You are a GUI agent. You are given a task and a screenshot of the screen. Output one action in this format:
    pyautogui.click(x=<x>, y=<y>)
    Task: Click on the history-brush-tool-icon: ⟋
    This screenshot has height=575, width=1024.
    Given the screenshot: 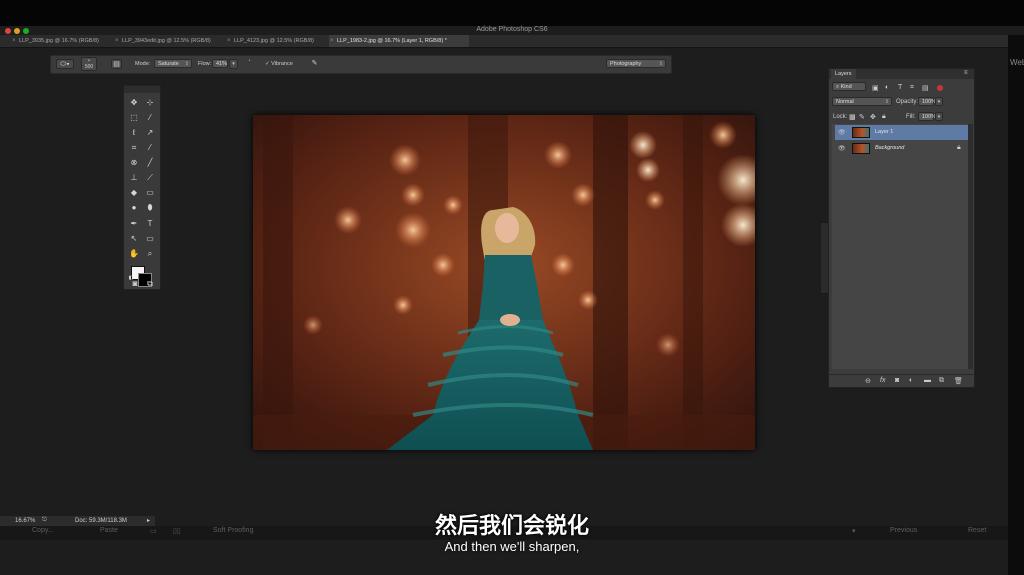 What is the action you would take?
    pyautogui.click(x=150, y=178)
    